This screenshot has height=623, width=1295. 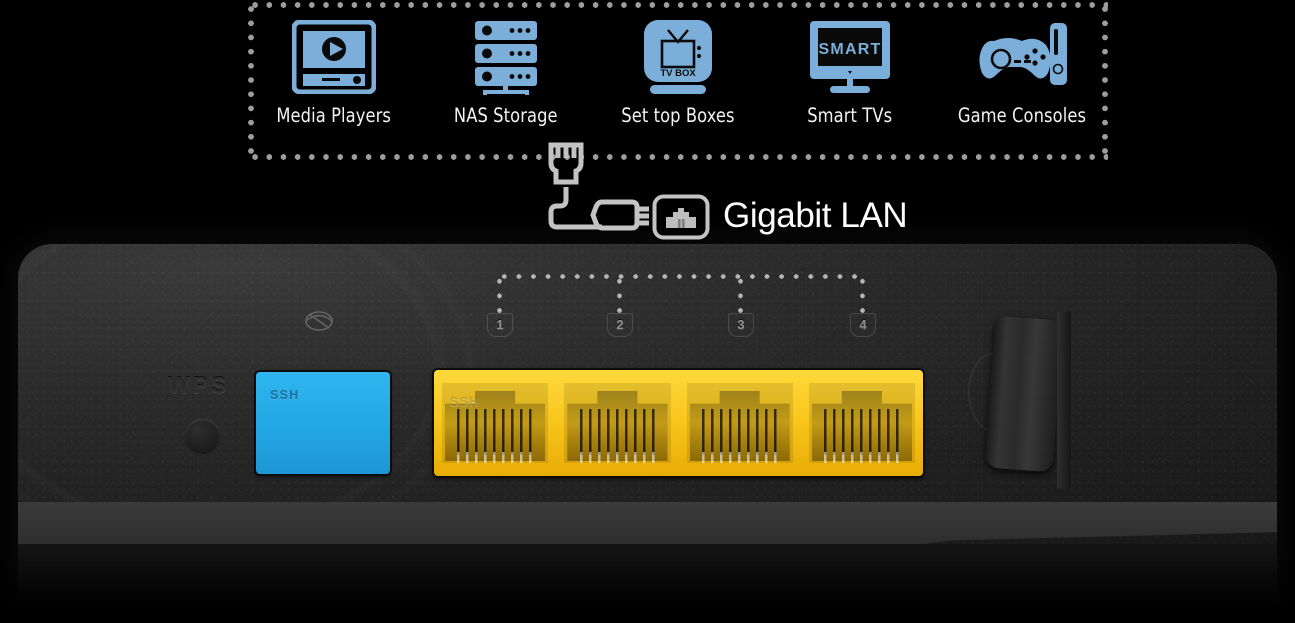 What do you see at coordinates (323, 423) in the screenshot?
I see `wan-port: SSH` at bounding box center [323, 423].